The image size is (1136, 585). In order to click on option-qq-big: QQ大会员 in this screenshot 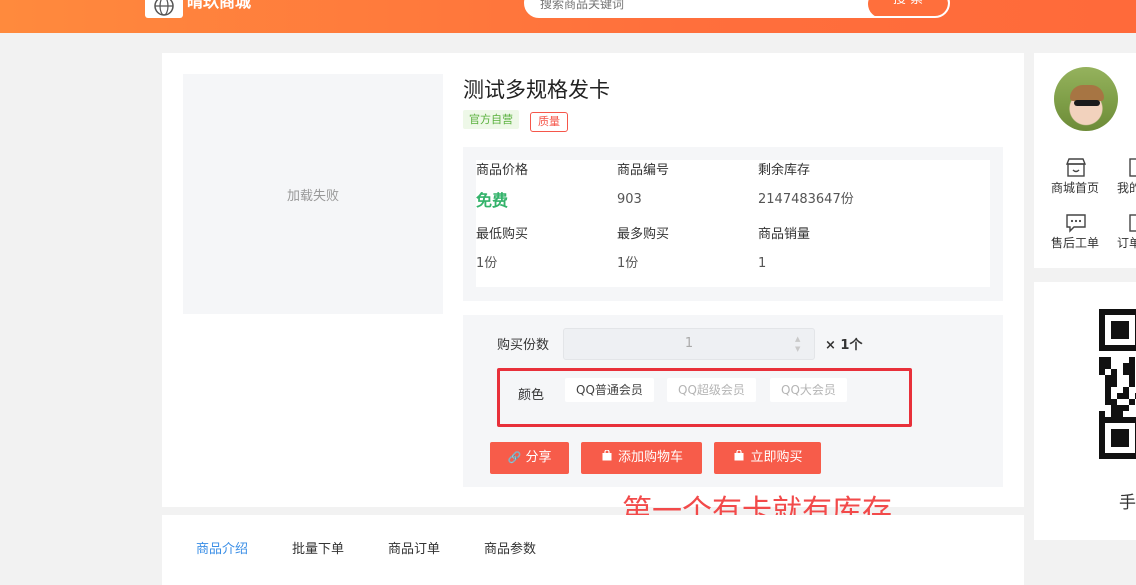, I will do `click(808, 390)`.